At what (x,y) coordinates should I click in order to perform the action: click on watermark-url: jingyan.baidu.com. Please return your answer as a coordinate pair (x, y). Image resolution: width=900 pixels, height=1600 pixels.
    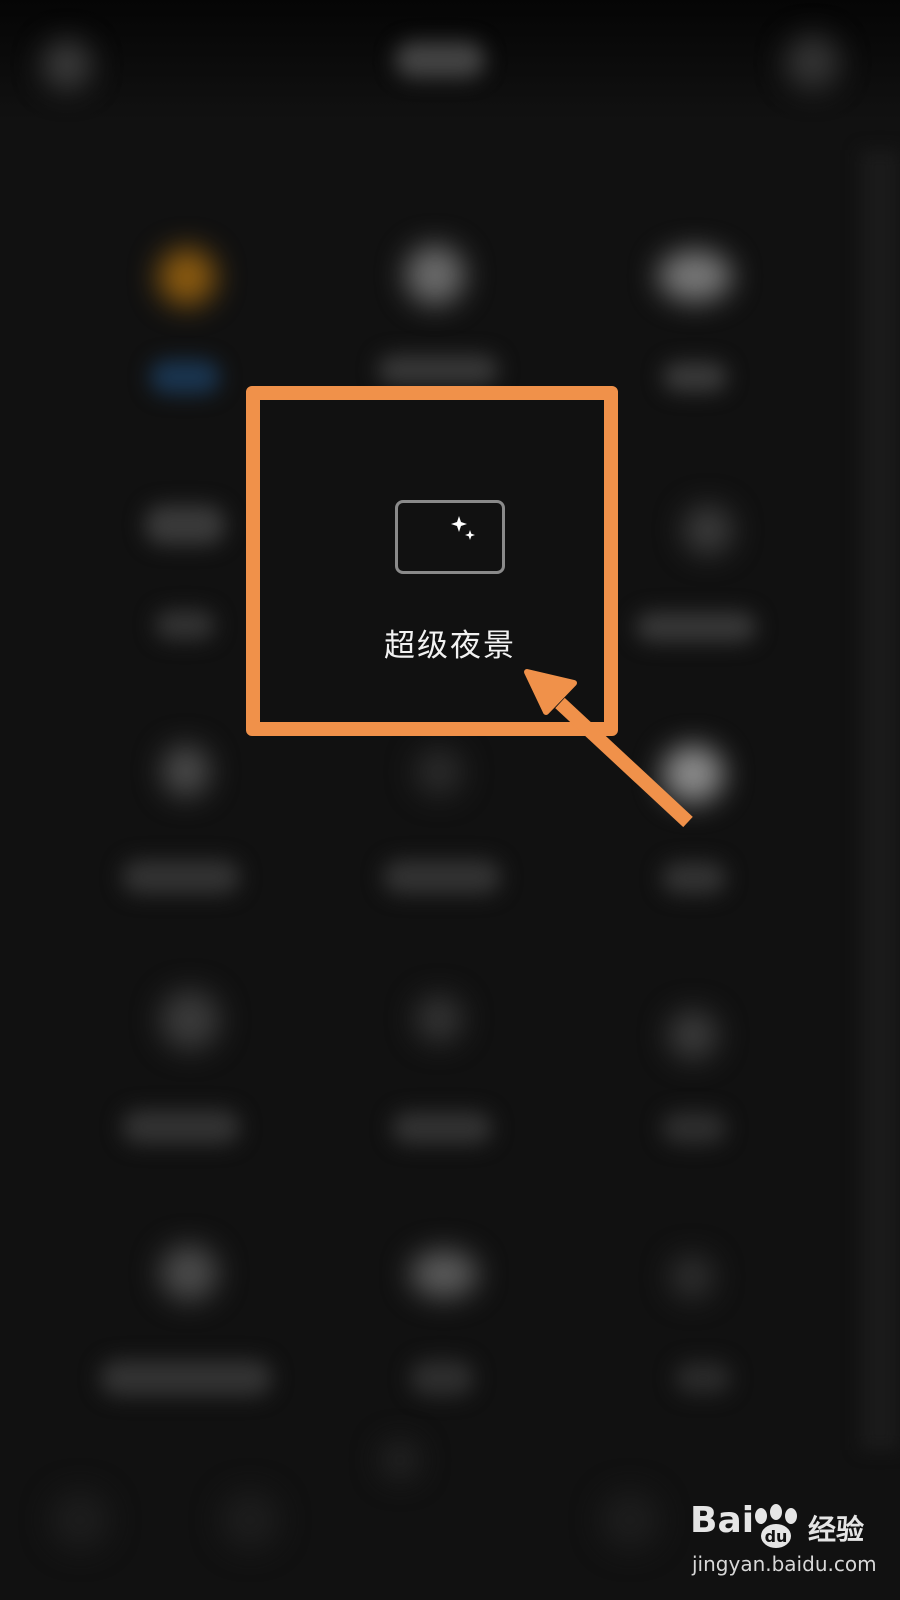
    Looking at the image, I should click on (784, 1564).